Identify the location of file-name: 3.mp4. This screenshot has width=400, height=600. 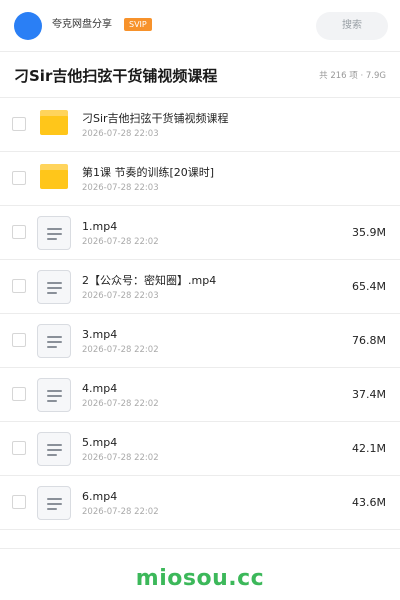
(100, 334).